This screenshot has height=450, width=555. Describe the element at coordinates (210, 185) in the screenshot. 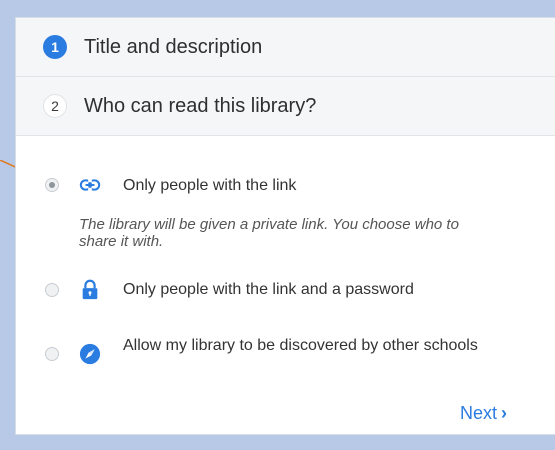

I see `option-label: Only people with the link` at that location.